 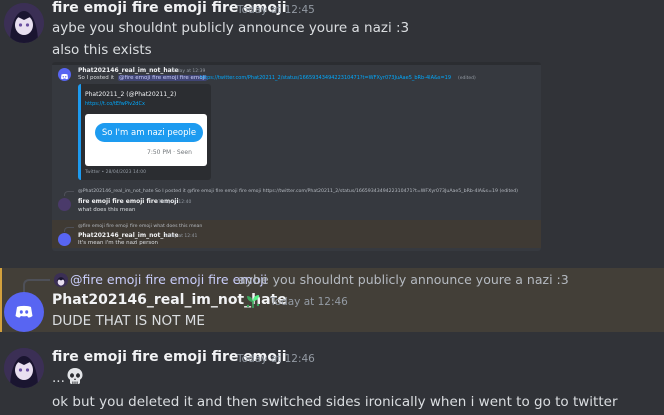 What do you see at coordinates (169, 152) in the screenshot?
I see `tweet-status: 7:50 PM · Seen` at bounding box center [169, 152].